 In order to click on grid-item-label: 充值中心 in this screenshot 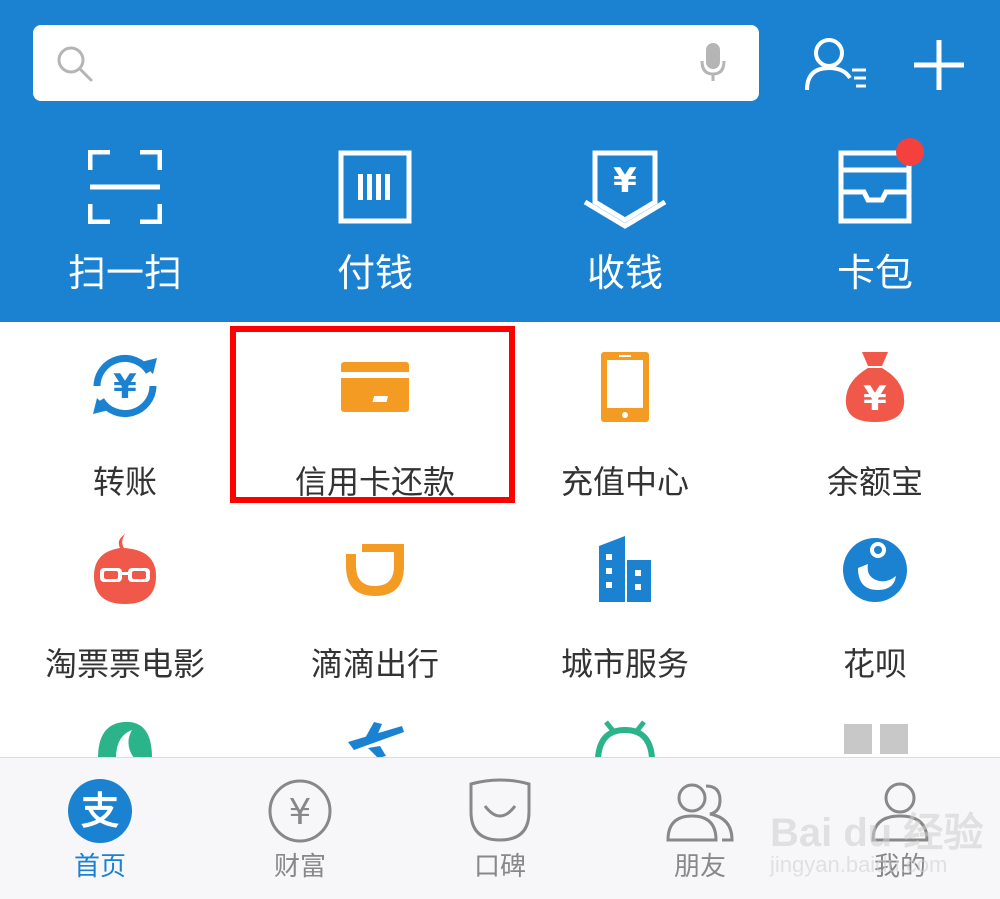, I will do `click(624, 482)`.